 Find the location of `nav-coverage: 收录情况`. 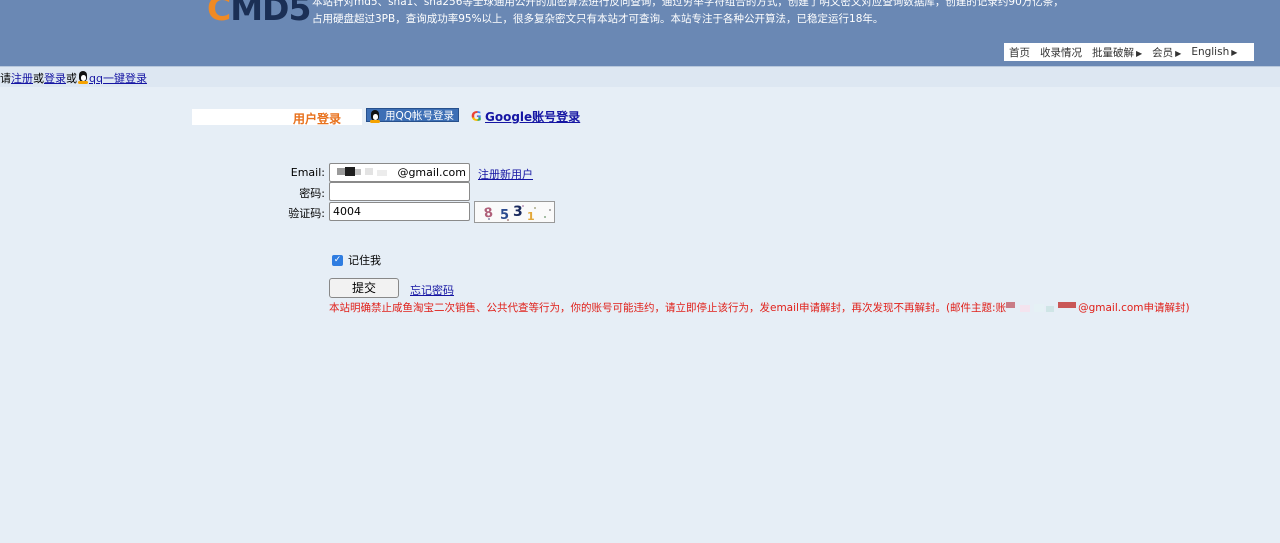

nav-coverage: 收录情况 is located at coordinates (1058, 52).